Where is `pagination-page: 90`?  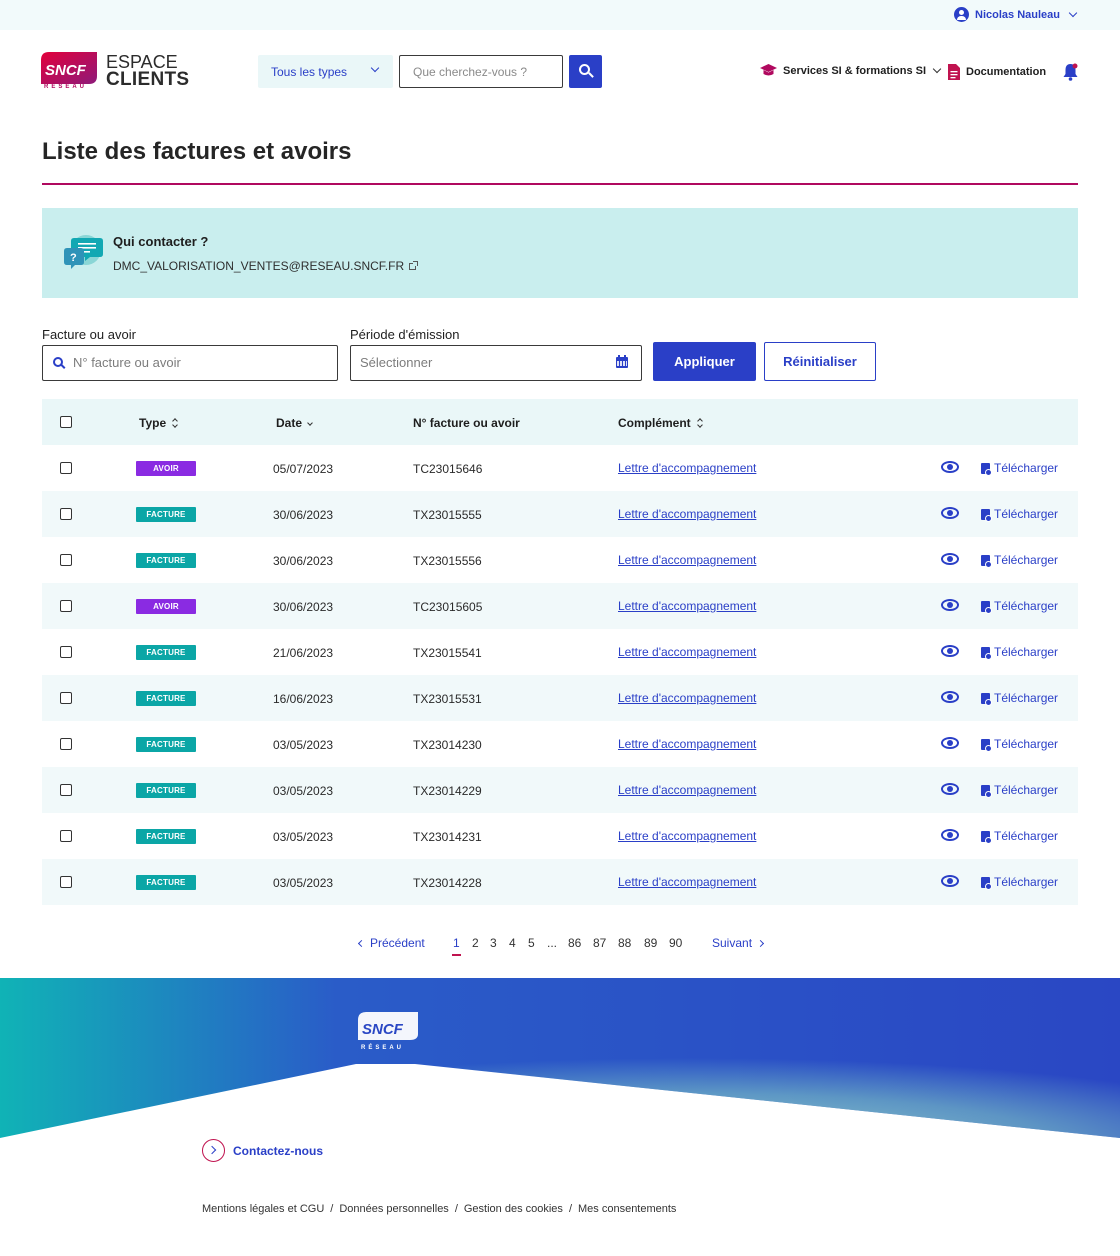 pagination-page: 90 is located at coordinates (675, 943).